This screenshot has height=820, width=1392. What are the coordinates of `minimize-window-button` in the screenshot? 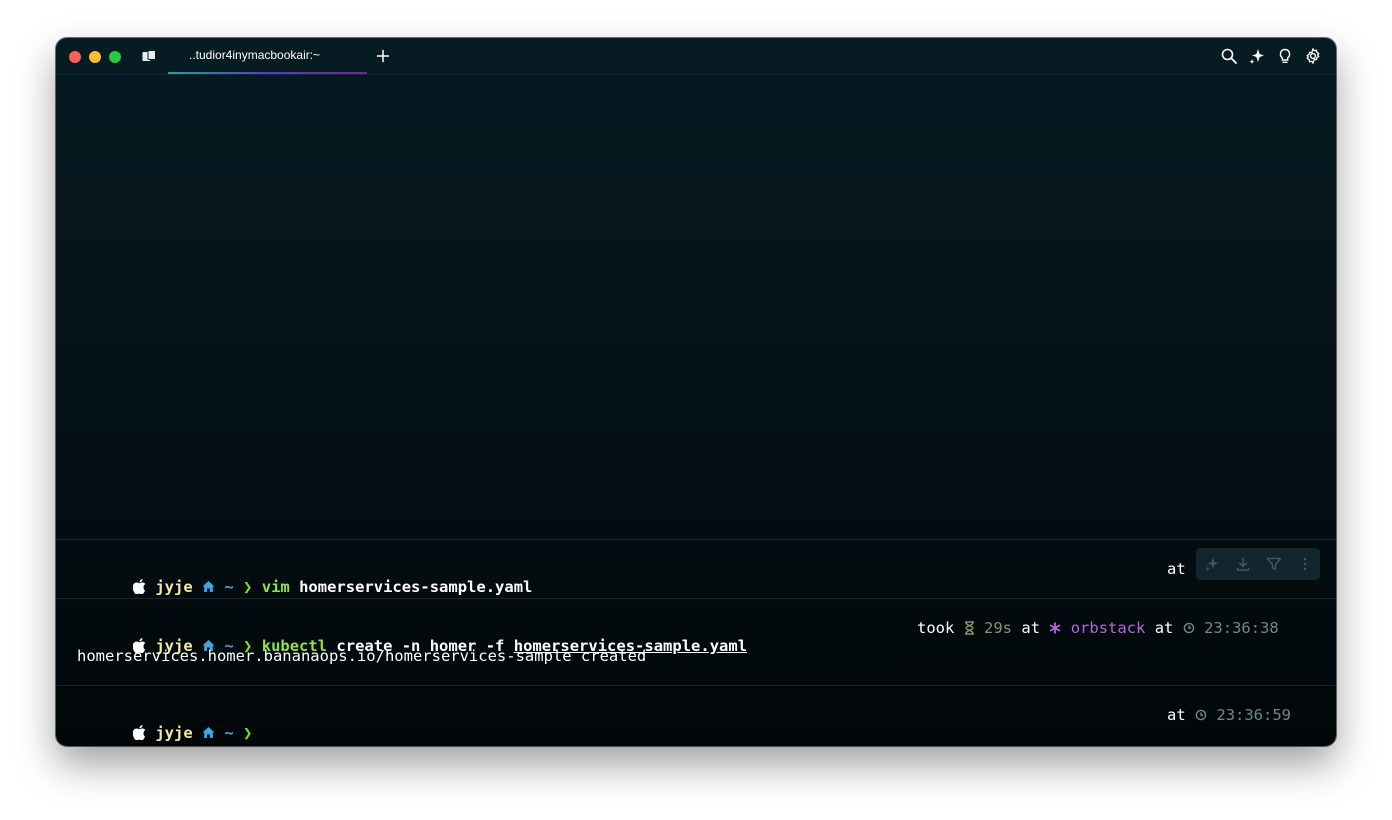 It's located at (95, 57).